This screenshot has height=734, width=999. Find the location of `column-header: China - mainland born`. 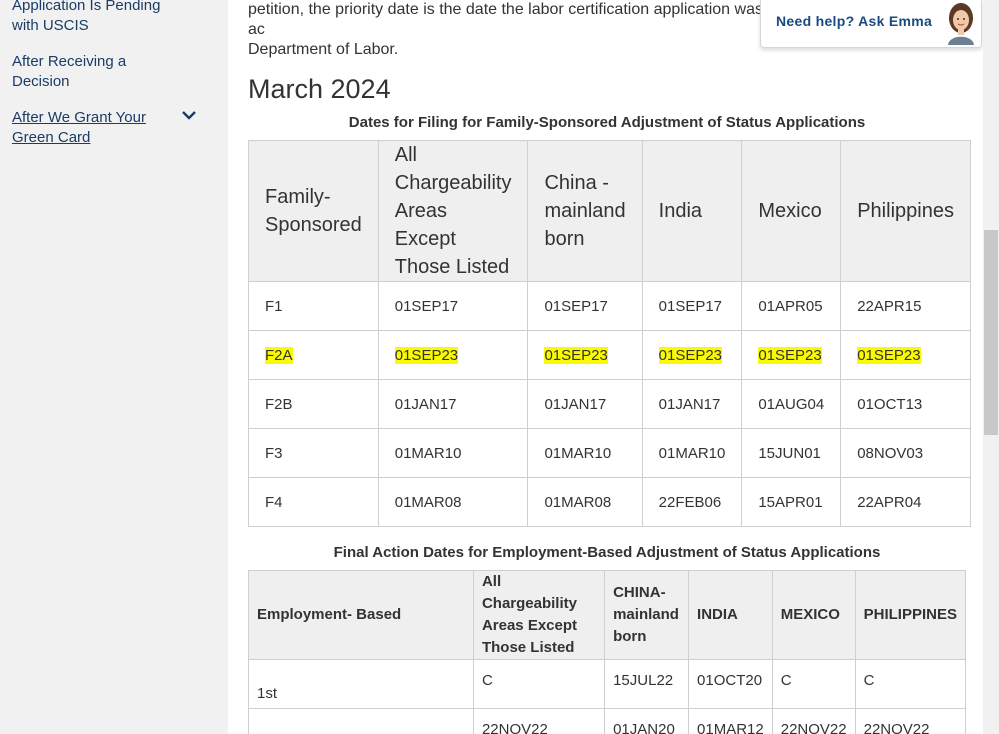

column-header: China - mainland born is located at coordinates (585, 211).